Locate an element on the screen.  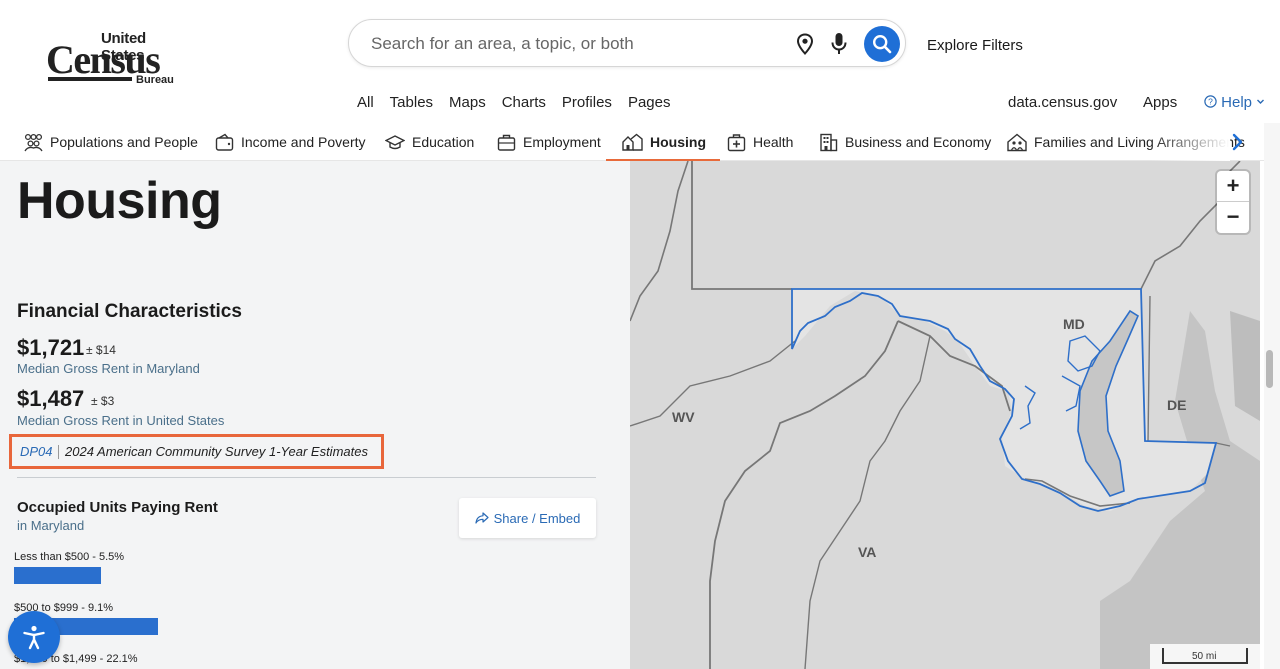
search-button is located at coordinates (882, 44).